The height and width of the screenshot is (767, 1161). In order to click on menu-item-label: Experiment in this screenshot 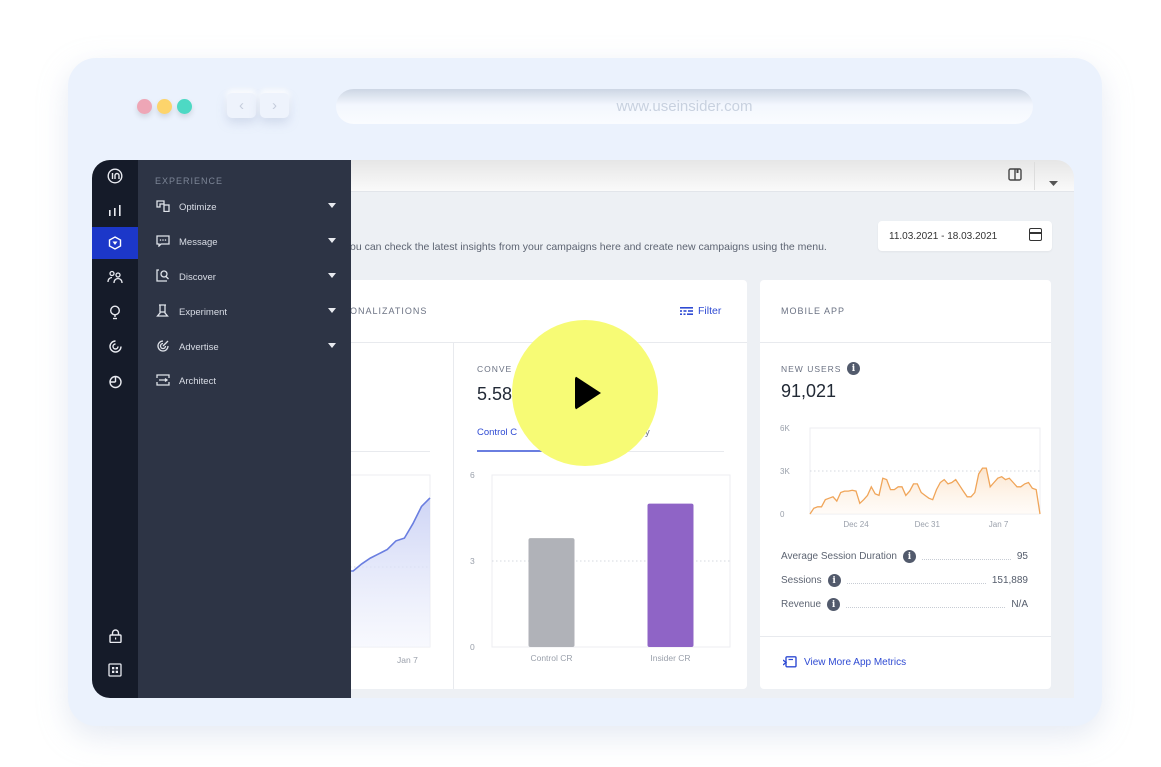, I will do `click(203, 312)`.